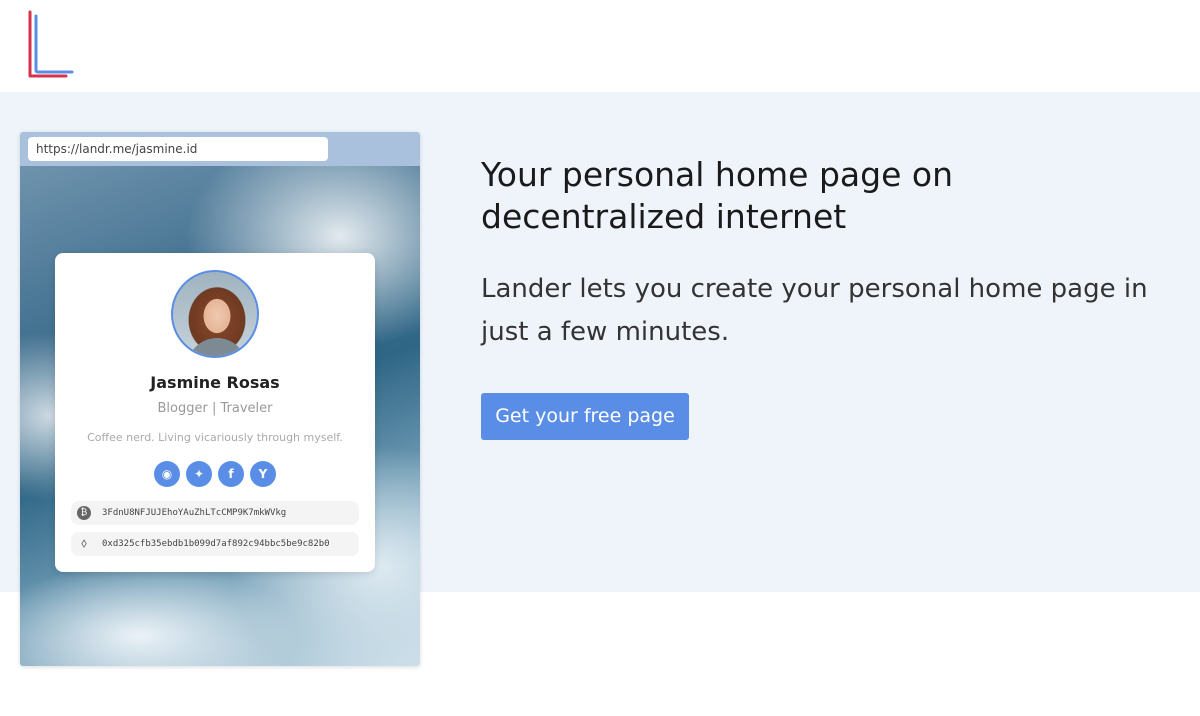  I want to click on browser-bar: https://landr.me/jasmine.id, so click(220, 149).